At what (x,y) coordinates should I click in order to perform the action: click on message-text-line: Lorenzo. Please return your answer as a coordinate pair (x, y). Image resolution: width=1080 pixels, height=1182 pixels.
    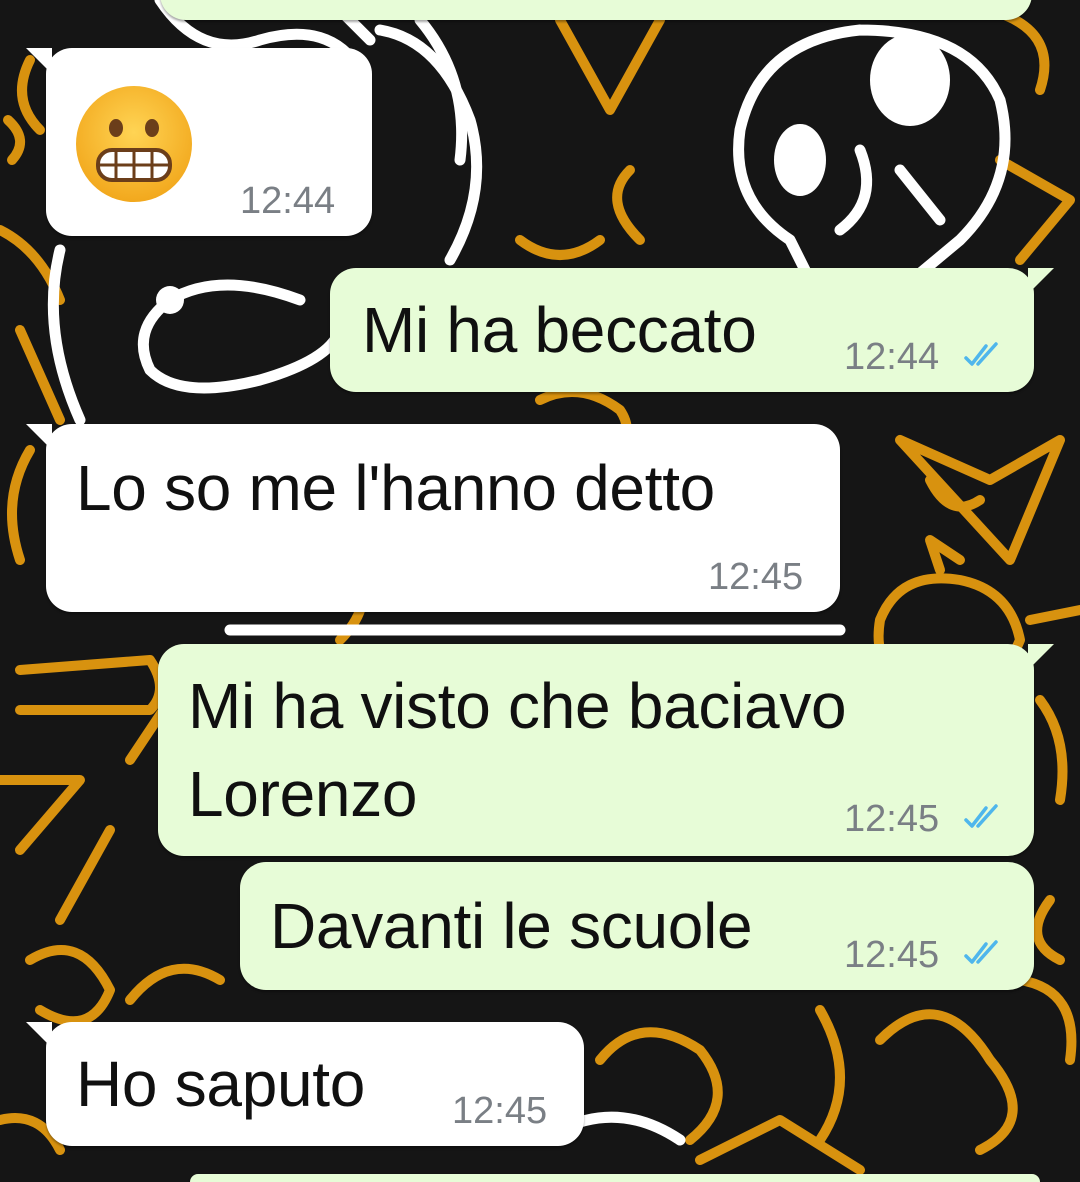
    Looking at the image, I should click on (303, 794).